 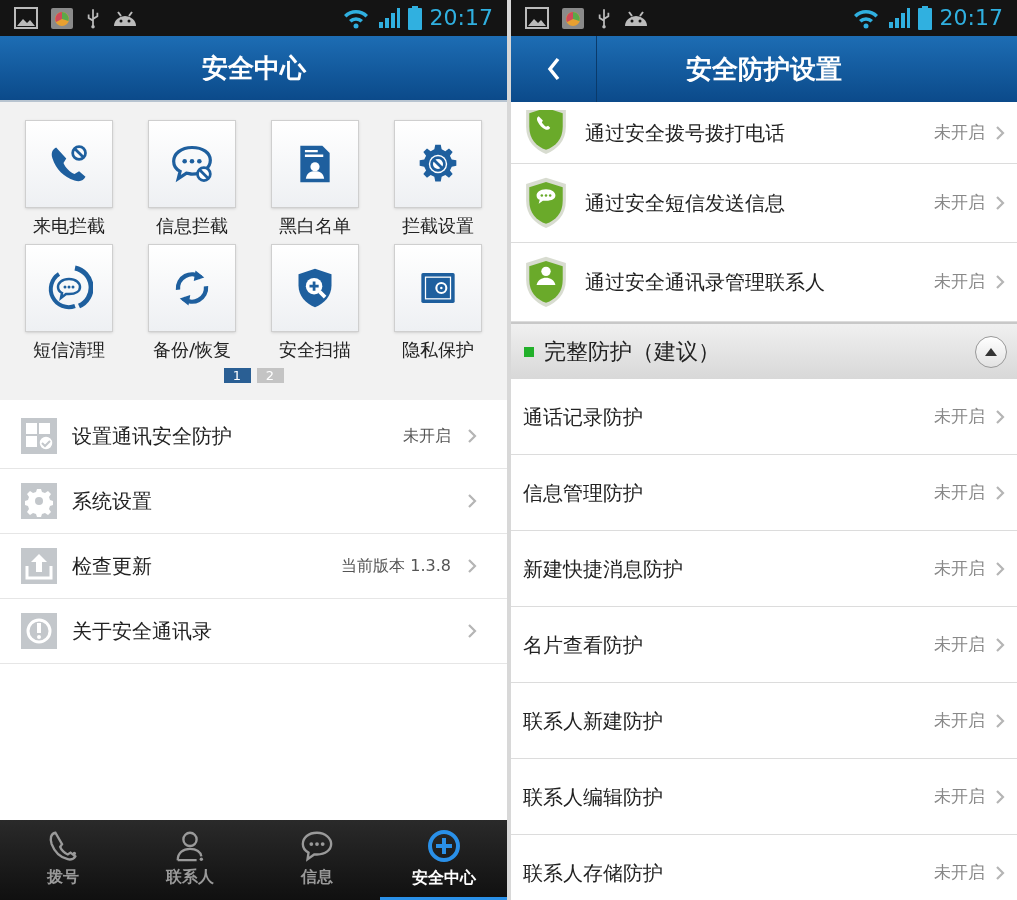 I want to click on protection-row: 联系人存储防护 未开启, so click(x=764, y=867).